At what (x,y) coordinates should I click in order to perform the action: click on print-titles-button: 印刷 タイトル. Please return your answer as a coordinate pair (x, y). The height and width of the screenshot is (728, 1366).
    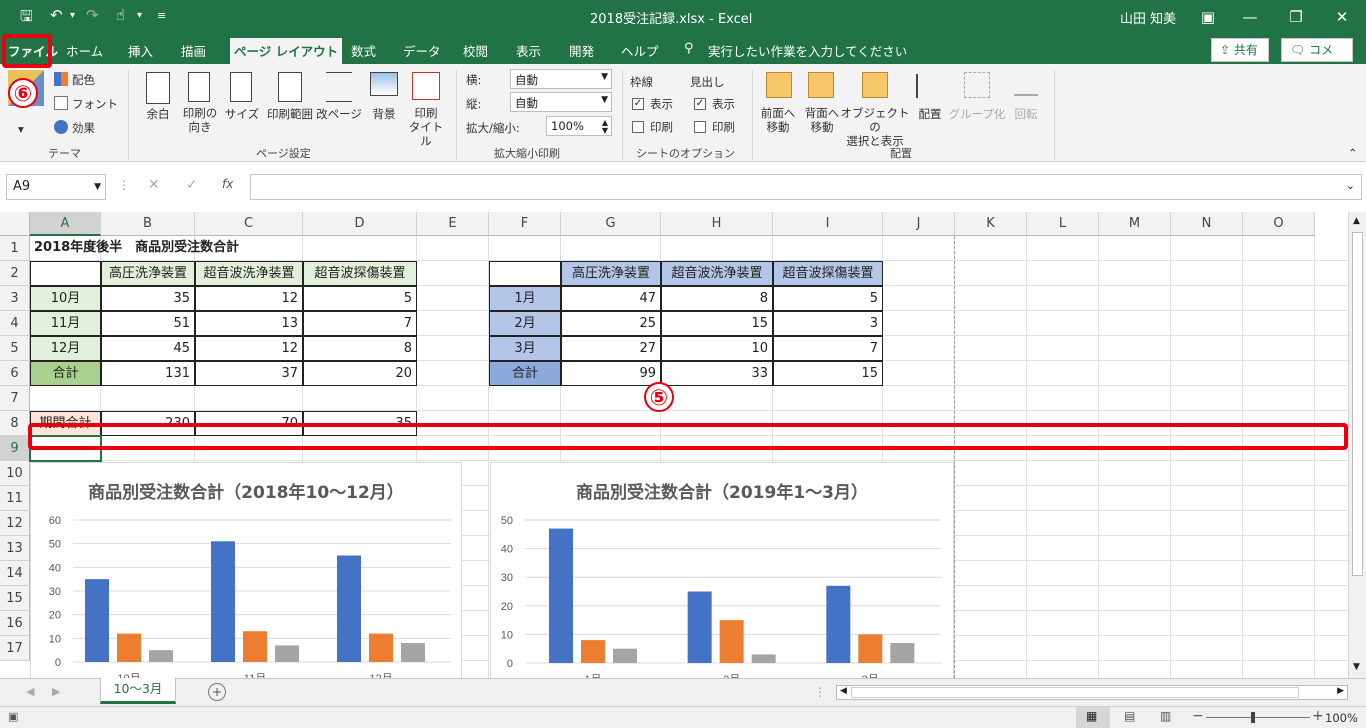
    Looking at the image, I should click on (426, 127).